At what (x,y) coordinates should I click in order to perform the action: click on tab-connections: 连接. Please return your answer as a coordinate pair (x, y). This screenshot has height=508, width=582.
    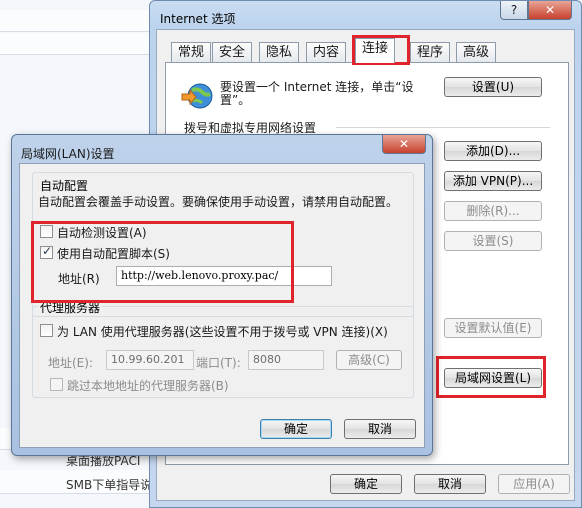
    Looking at the image, I should click on (375, 50).